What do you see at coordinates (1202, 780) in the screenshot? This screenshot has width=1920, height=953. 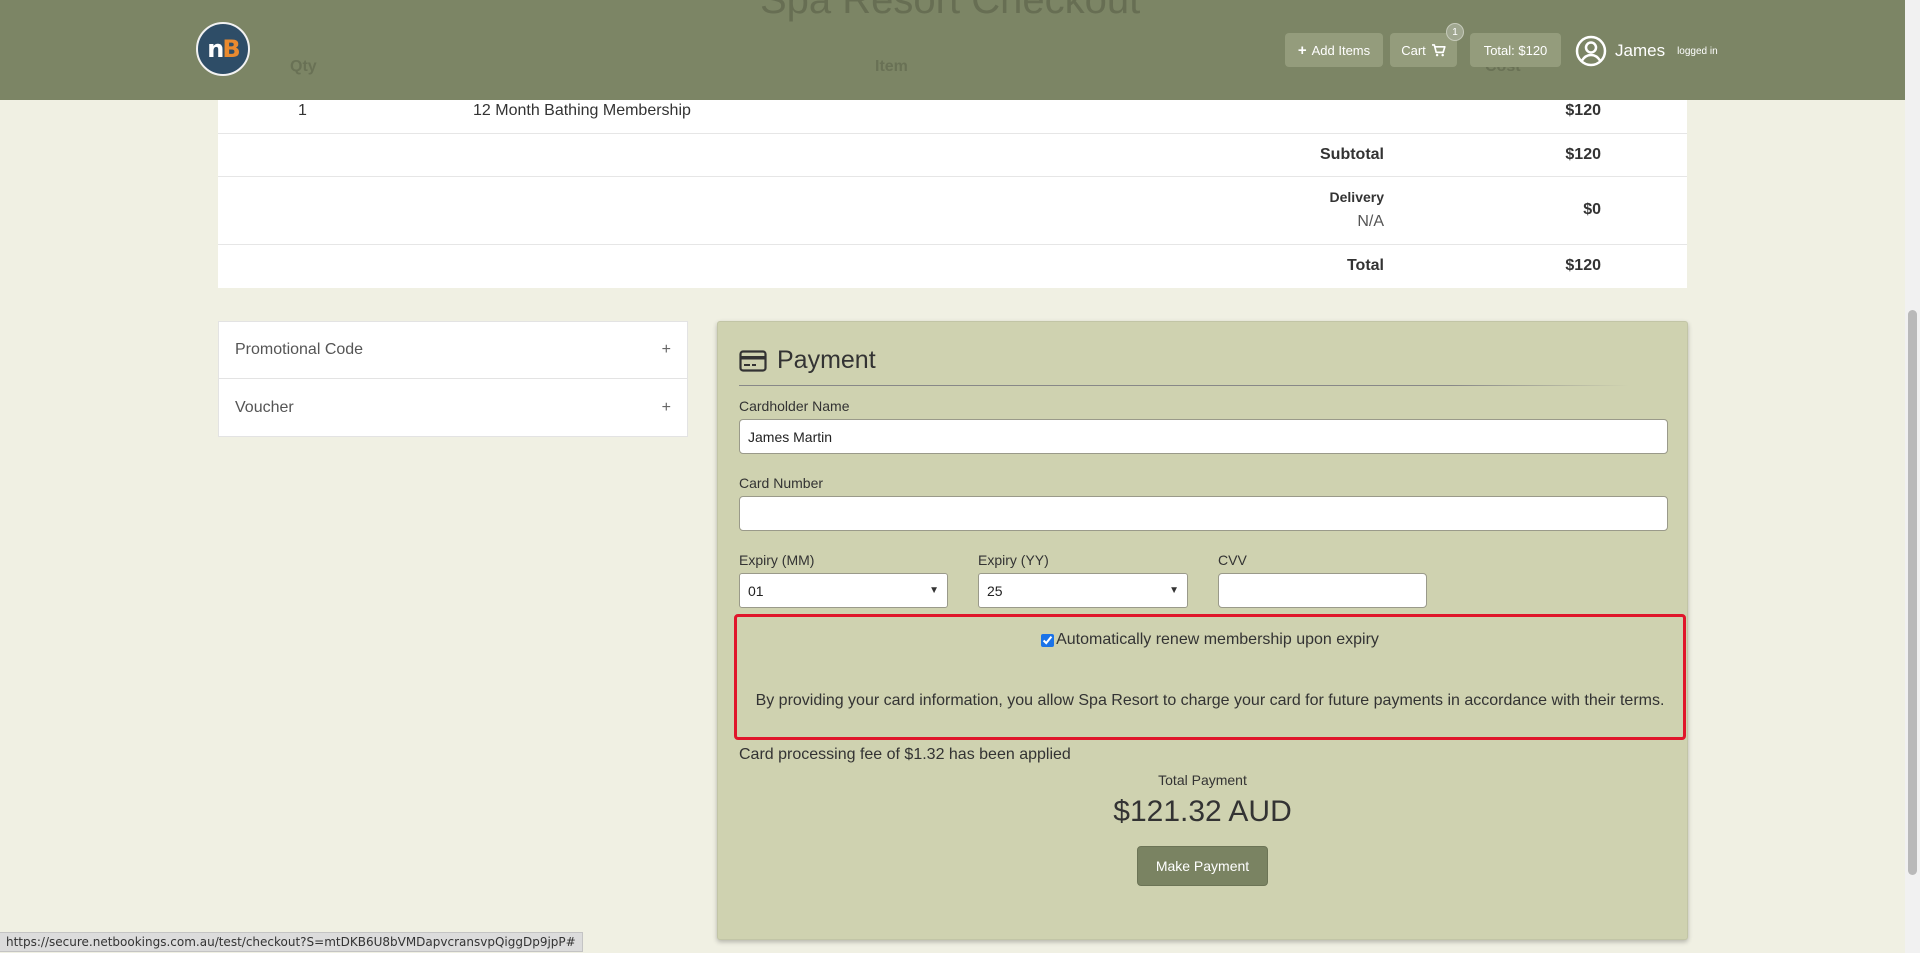 I see `total-payment-label: Total Payment` at bounding box center [1202, 780].